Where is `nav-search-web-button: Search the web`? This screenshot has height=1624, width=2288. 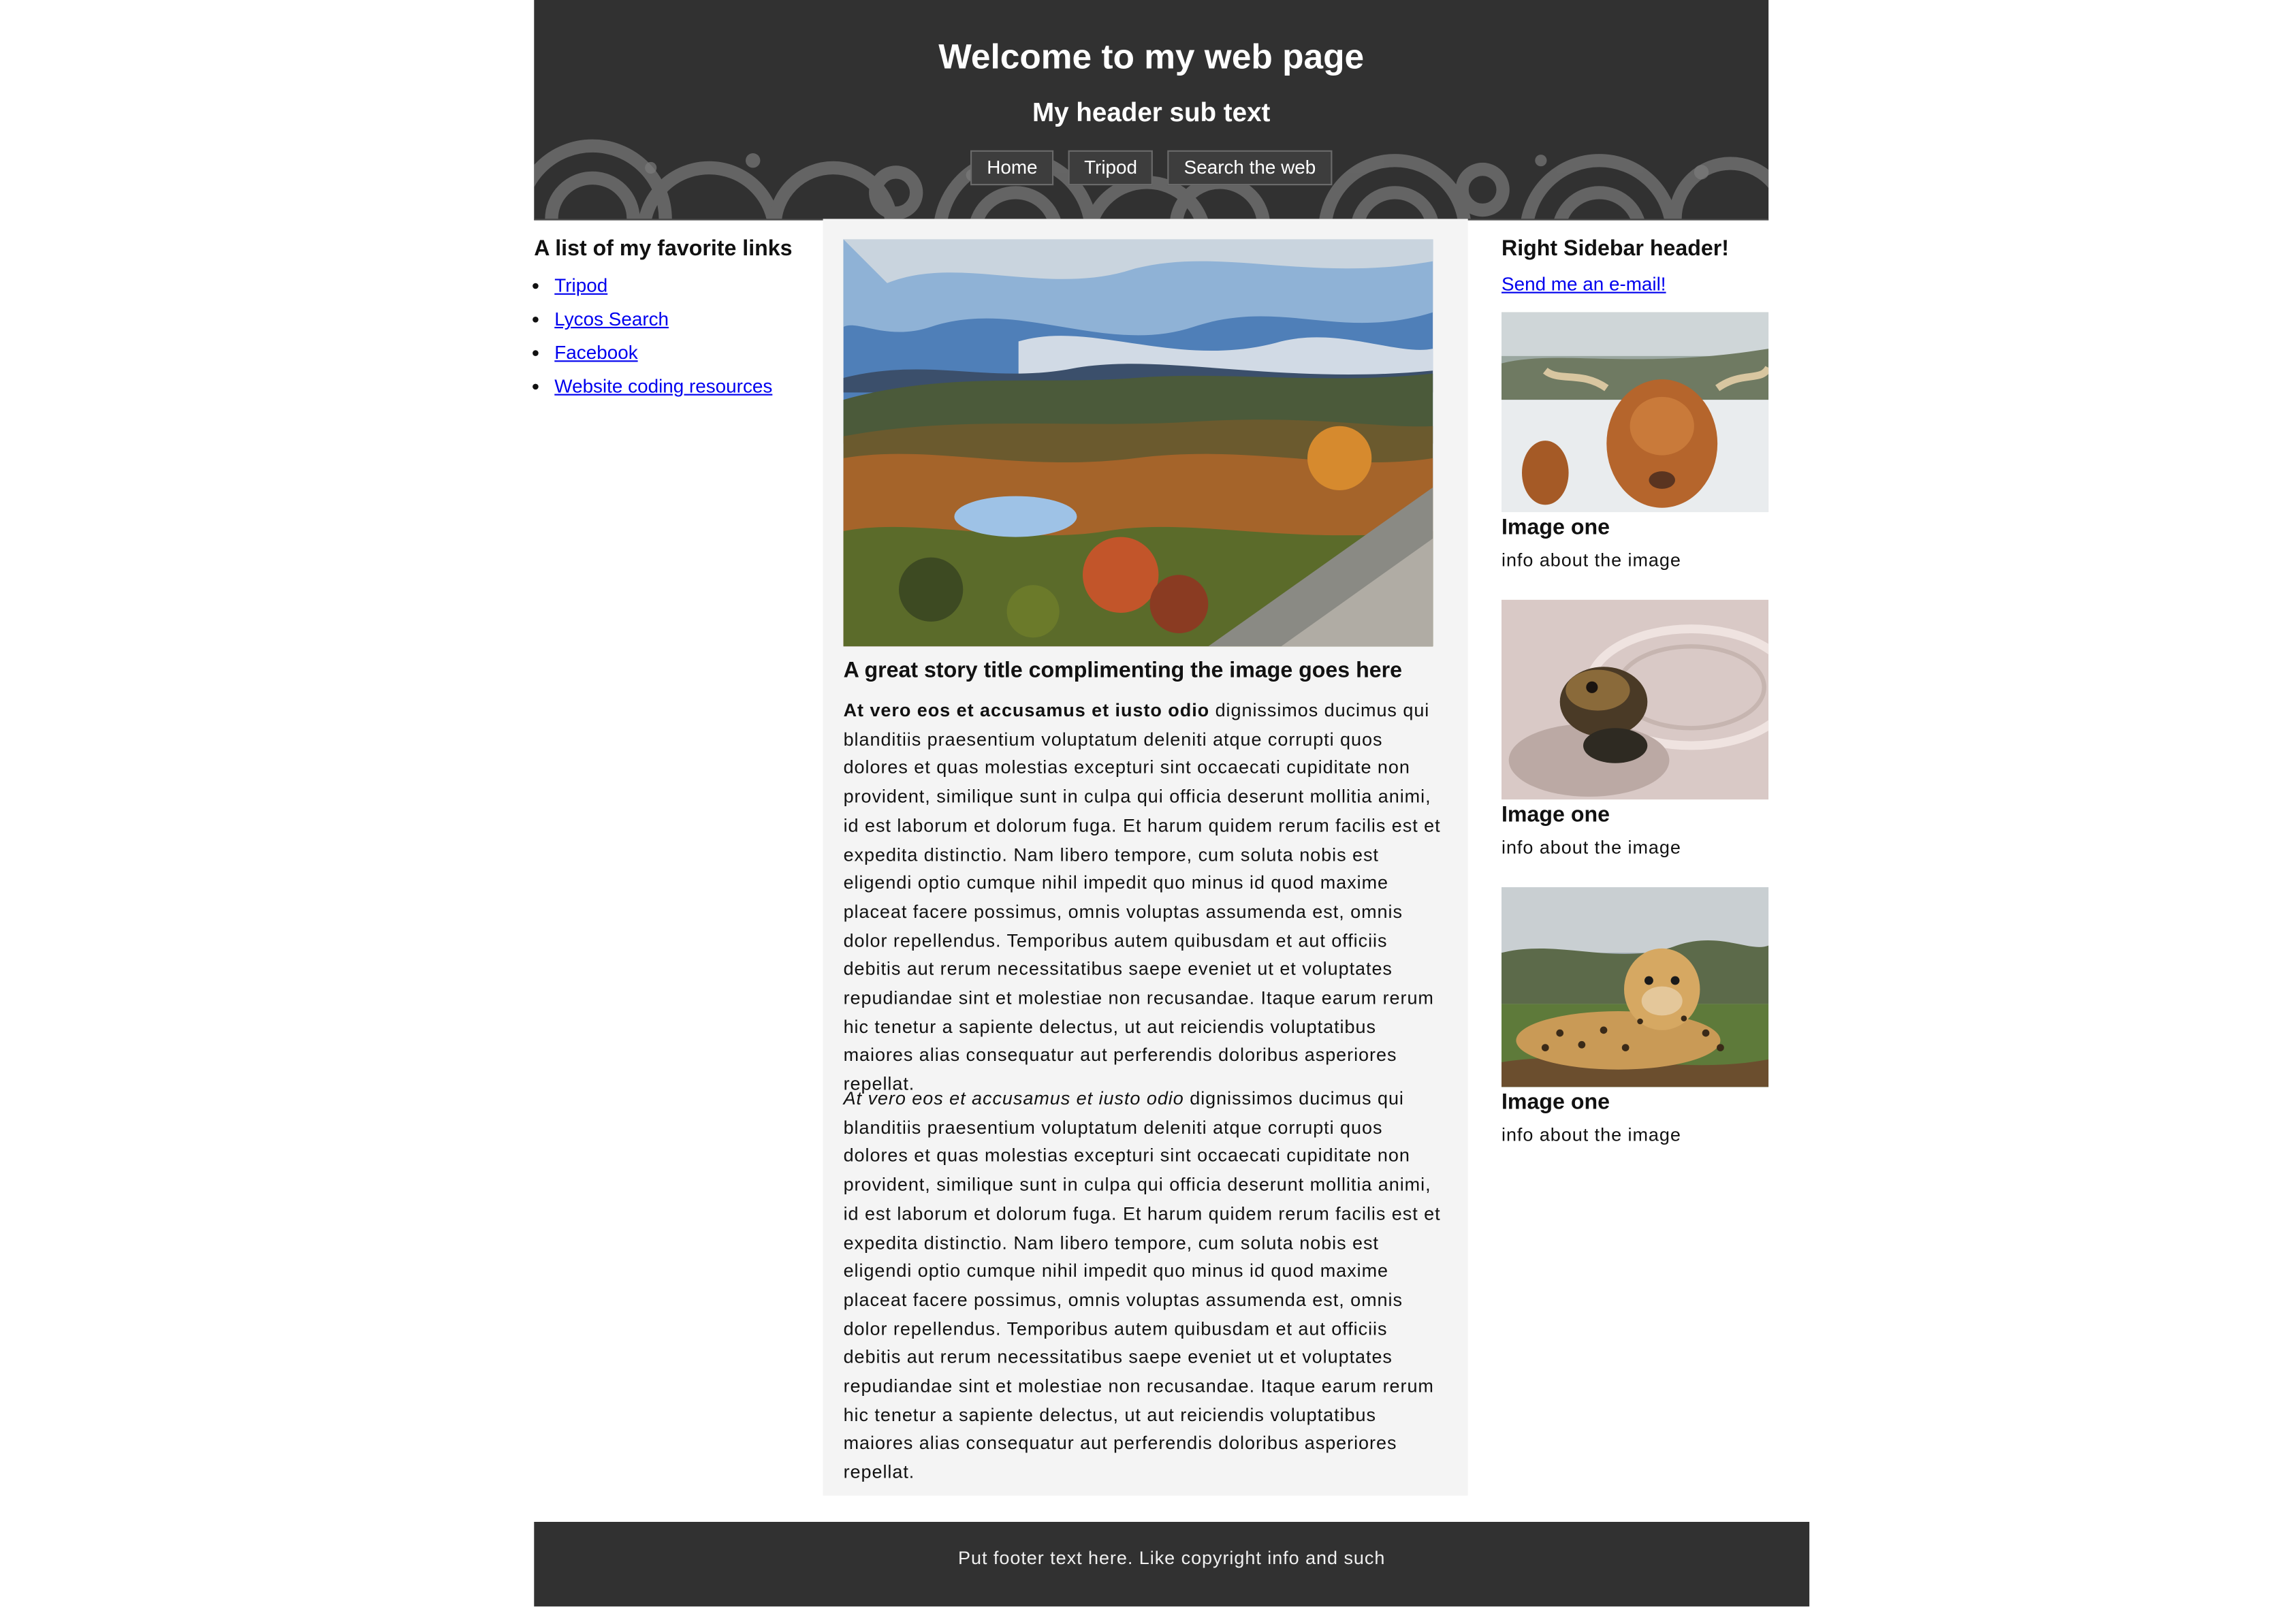 nav-search-web-button: Search the web is located at coordinates (1250, 168).